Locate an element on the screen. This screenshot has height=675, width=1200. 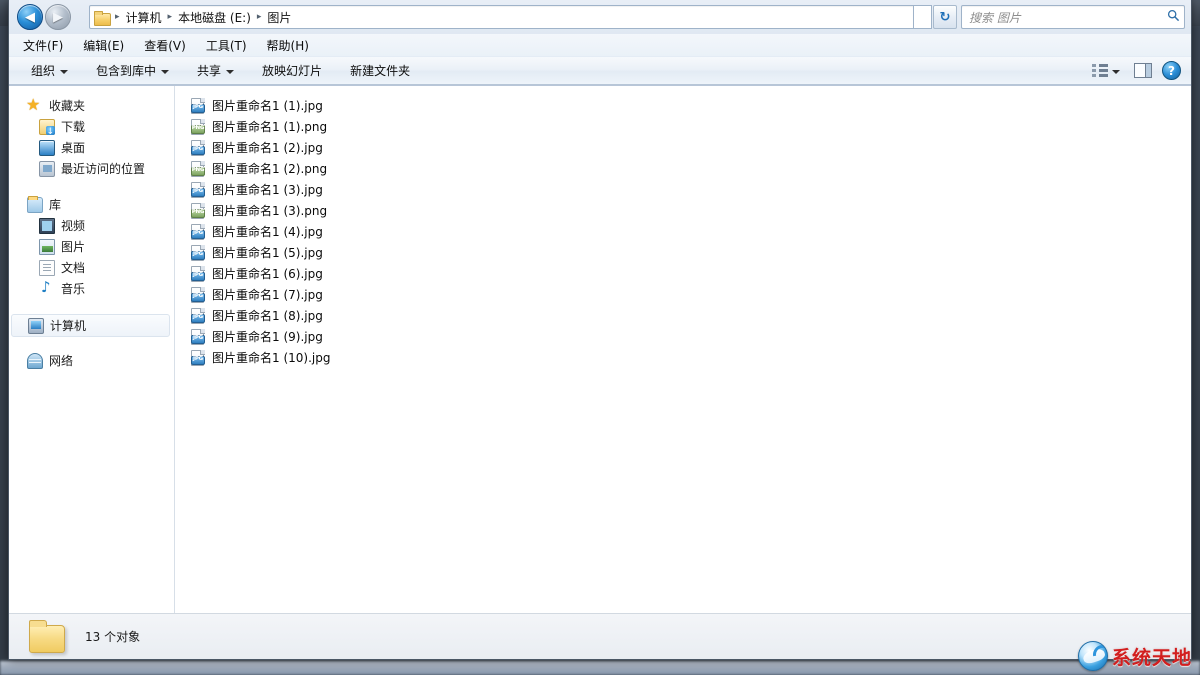
sidebar-item-label: 下载 is located at coordinates (73, 126).